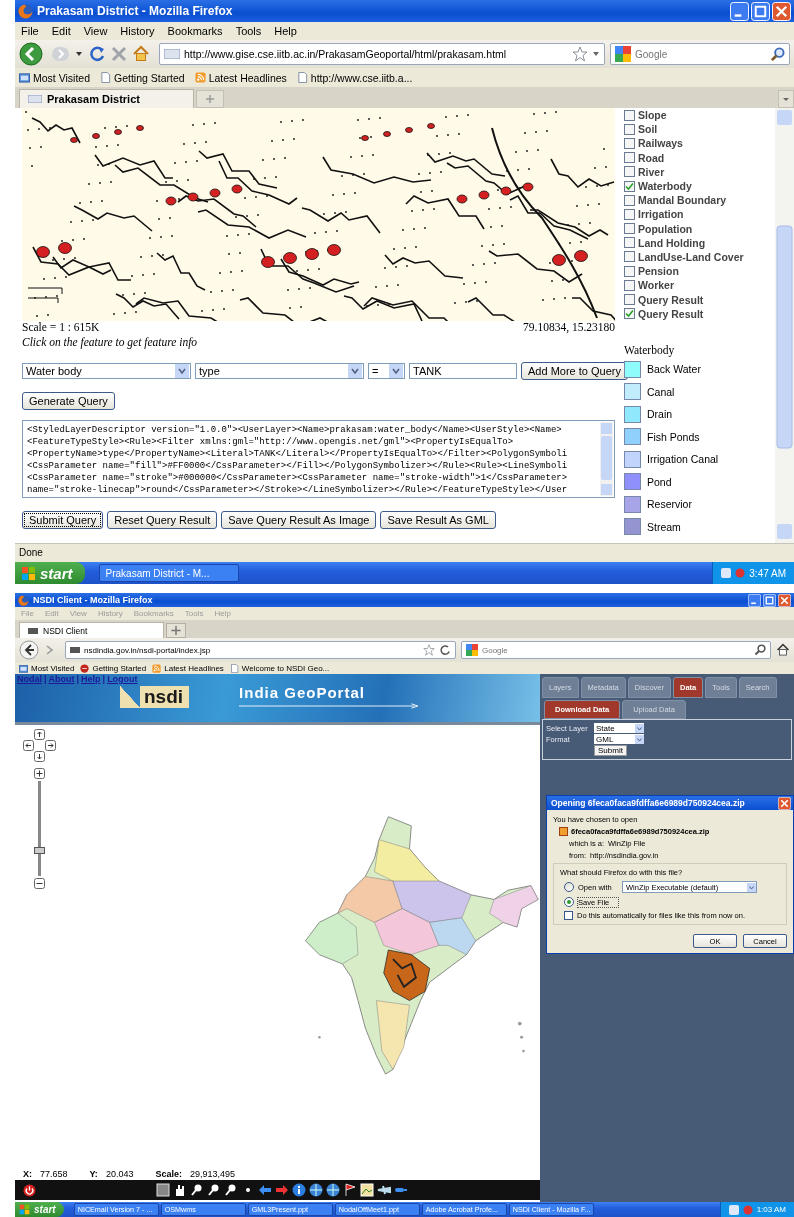 The width and height of the screenshot is (794, 1217). What do you see at coordinates (386, 371) in the screenshot?
I see `operator-dropdown: =` at bounding box center [386, 371].